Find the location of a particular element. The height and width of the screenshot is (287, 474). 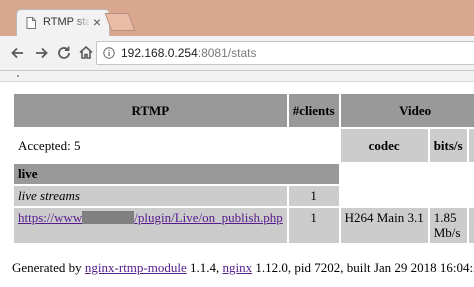

clients-header: #clients is located at coordinates (313, 110).